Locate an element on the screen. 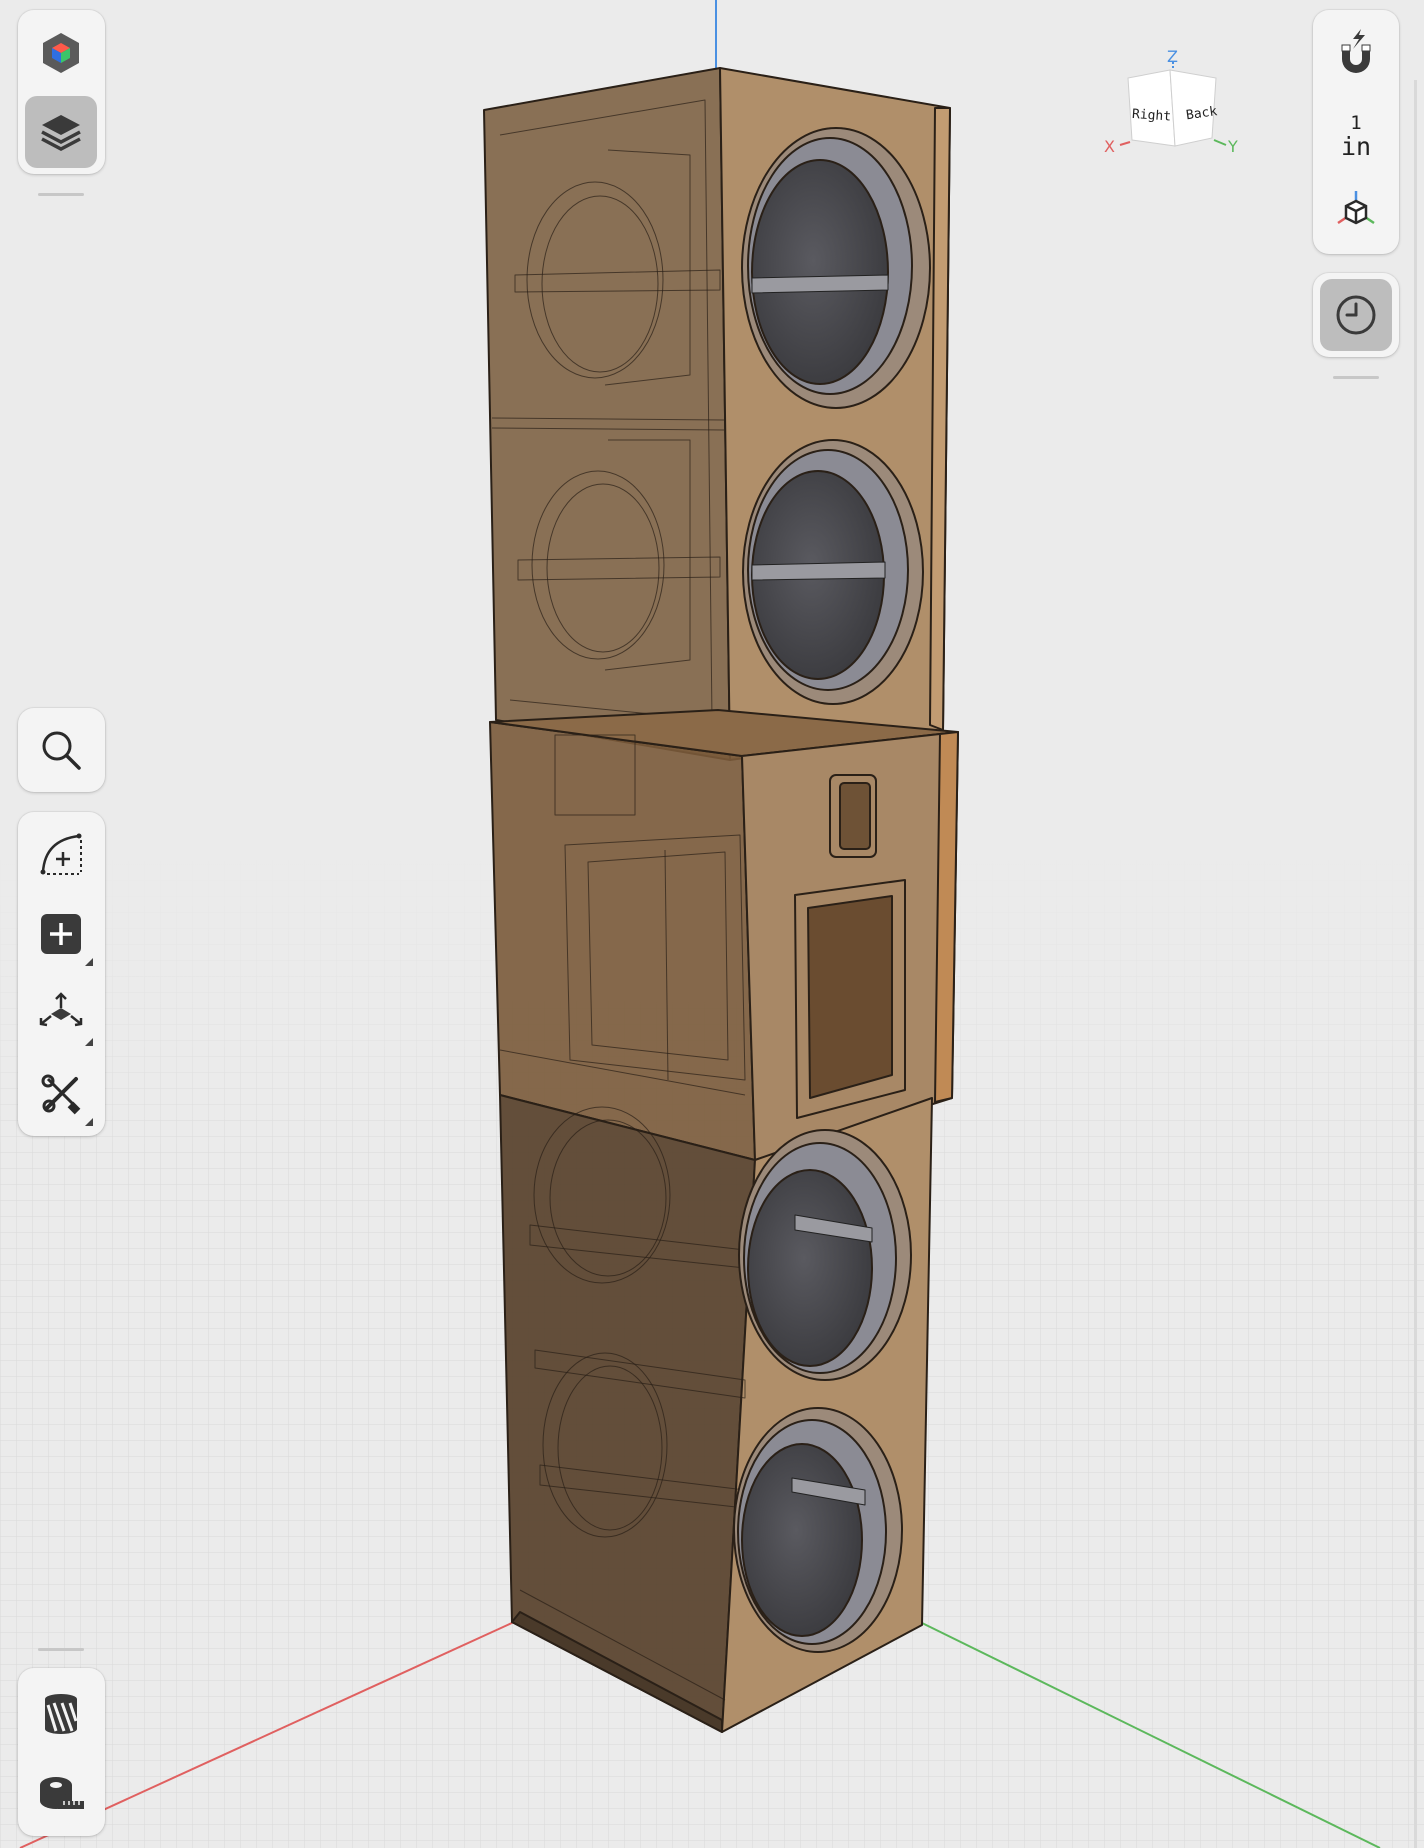 The image size is (1424, 1848). sketch-curve-icon is located at coordinates (61, 854).